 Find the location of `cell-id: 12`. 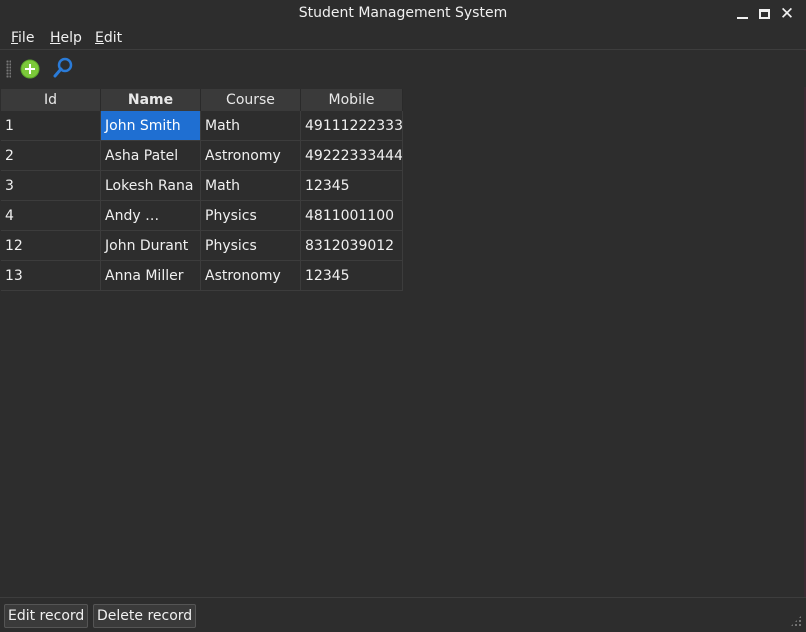

cell-id: 12 is located at coordinates (51, 246).